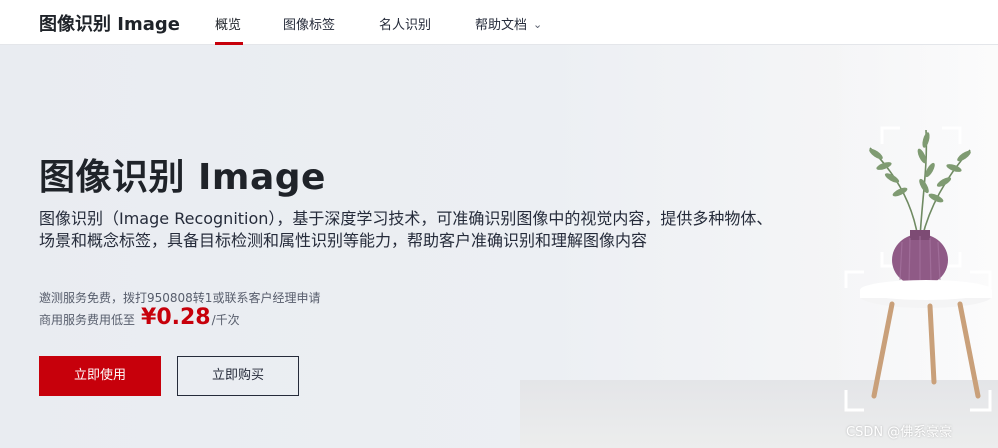 The width and height of the screenshot is (998, 448). What do you see at coordinates (501, 25) in the screenshot?
I see `nav-item-help-docs-label: 帮助文档` at bounding box center [501, 25].